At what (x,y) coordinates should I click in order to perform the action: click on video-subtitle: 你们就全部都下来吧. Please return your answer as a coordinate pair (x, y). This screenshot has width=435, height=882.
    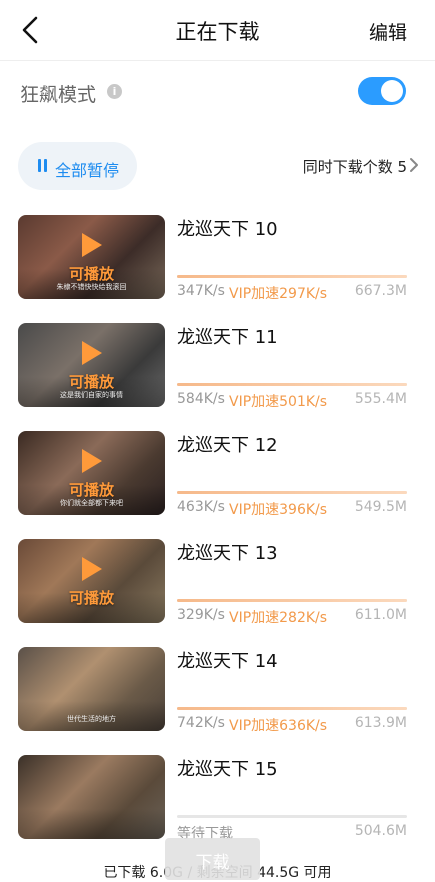
    Looking at the image, I should click on (91, 503).